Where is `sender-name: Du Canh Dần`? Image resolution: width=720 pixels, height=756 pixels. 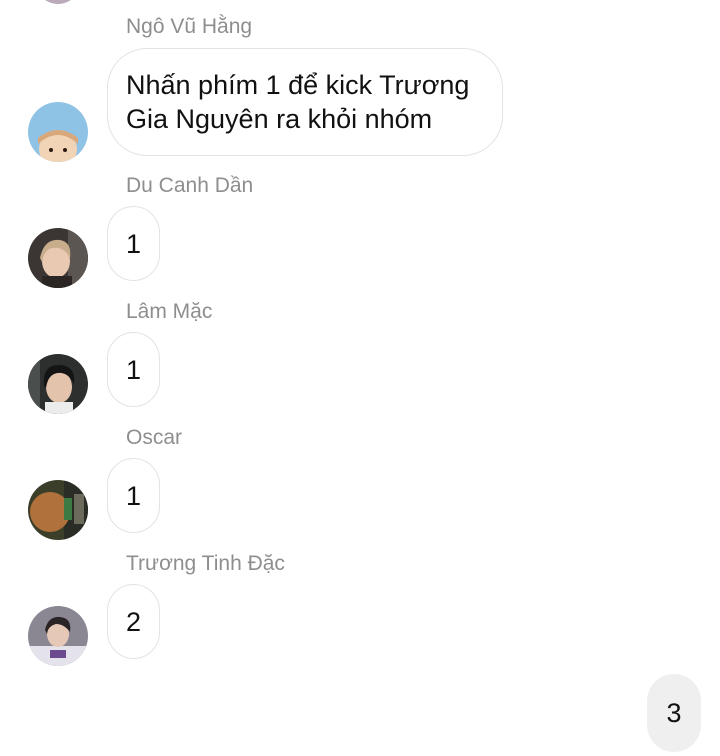
sender-name: Du Canh Dần is located at coordinates (190, 185).